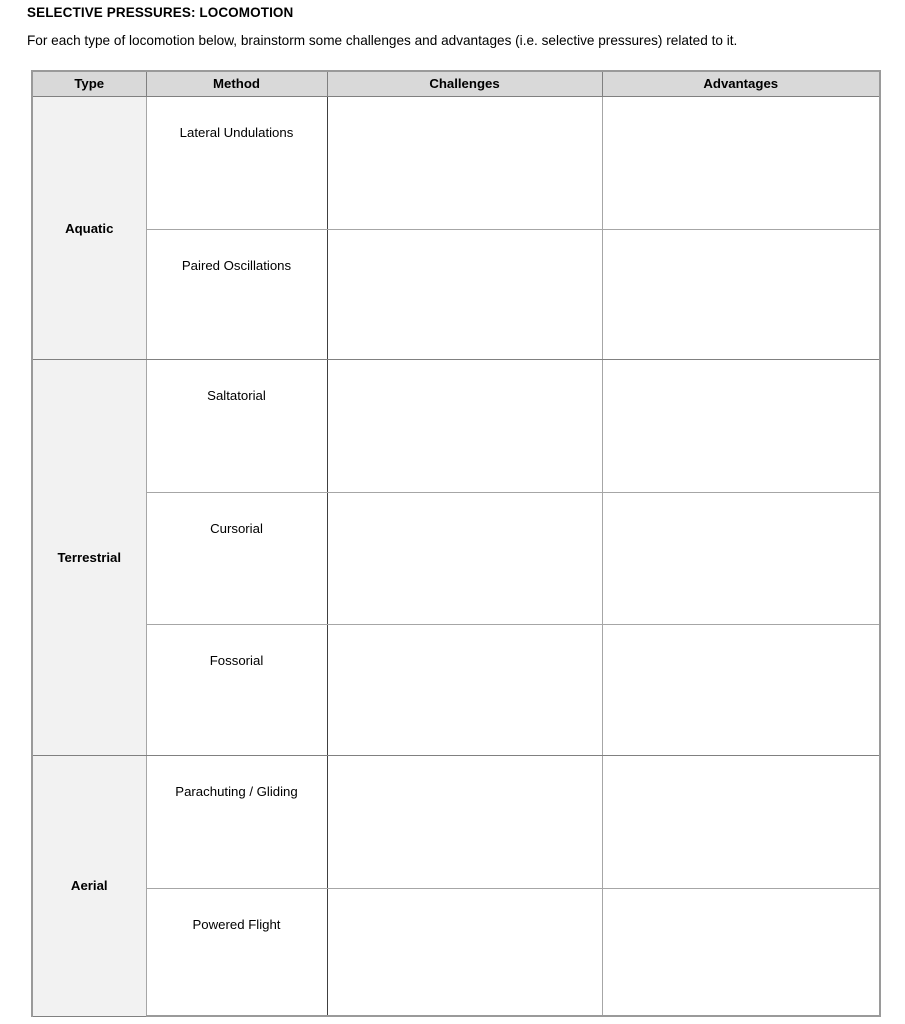 Image resolution: width=905 pixels, height=1024 pixels. Describe the element at coordinates (741, 163) in the screenshot. I see `advantages-input-lateral-undulations` at that location.